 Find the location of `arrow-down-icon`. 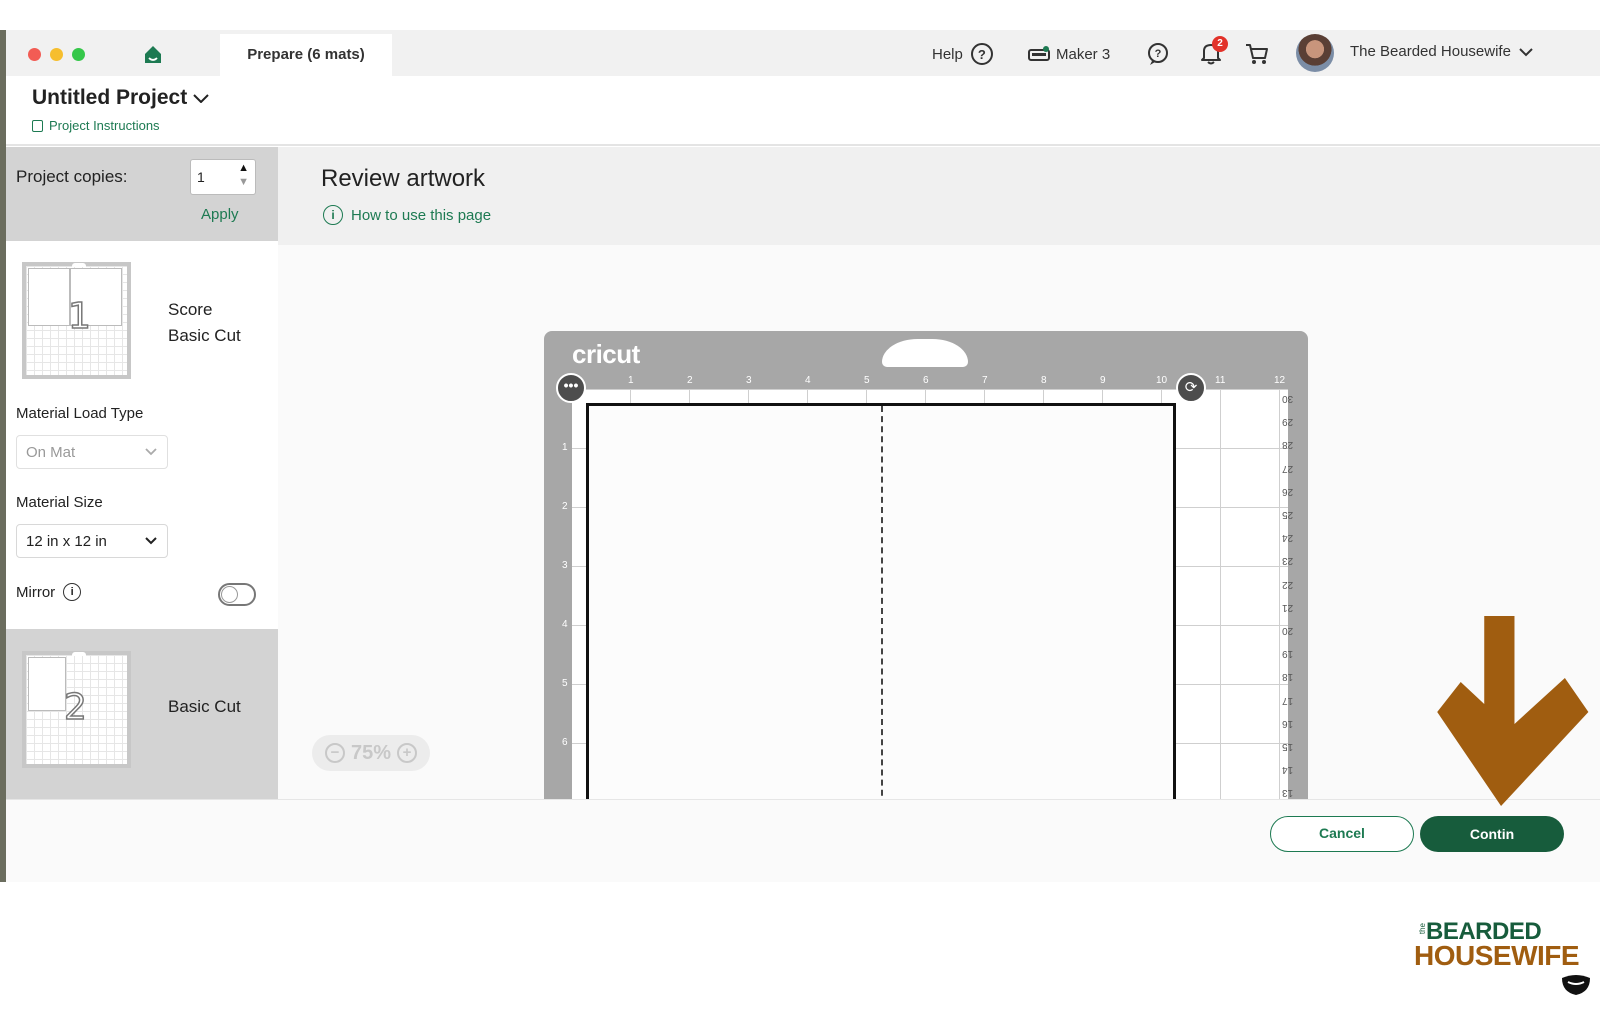

arrow-down-icon is located at coordinates (1513, 711).